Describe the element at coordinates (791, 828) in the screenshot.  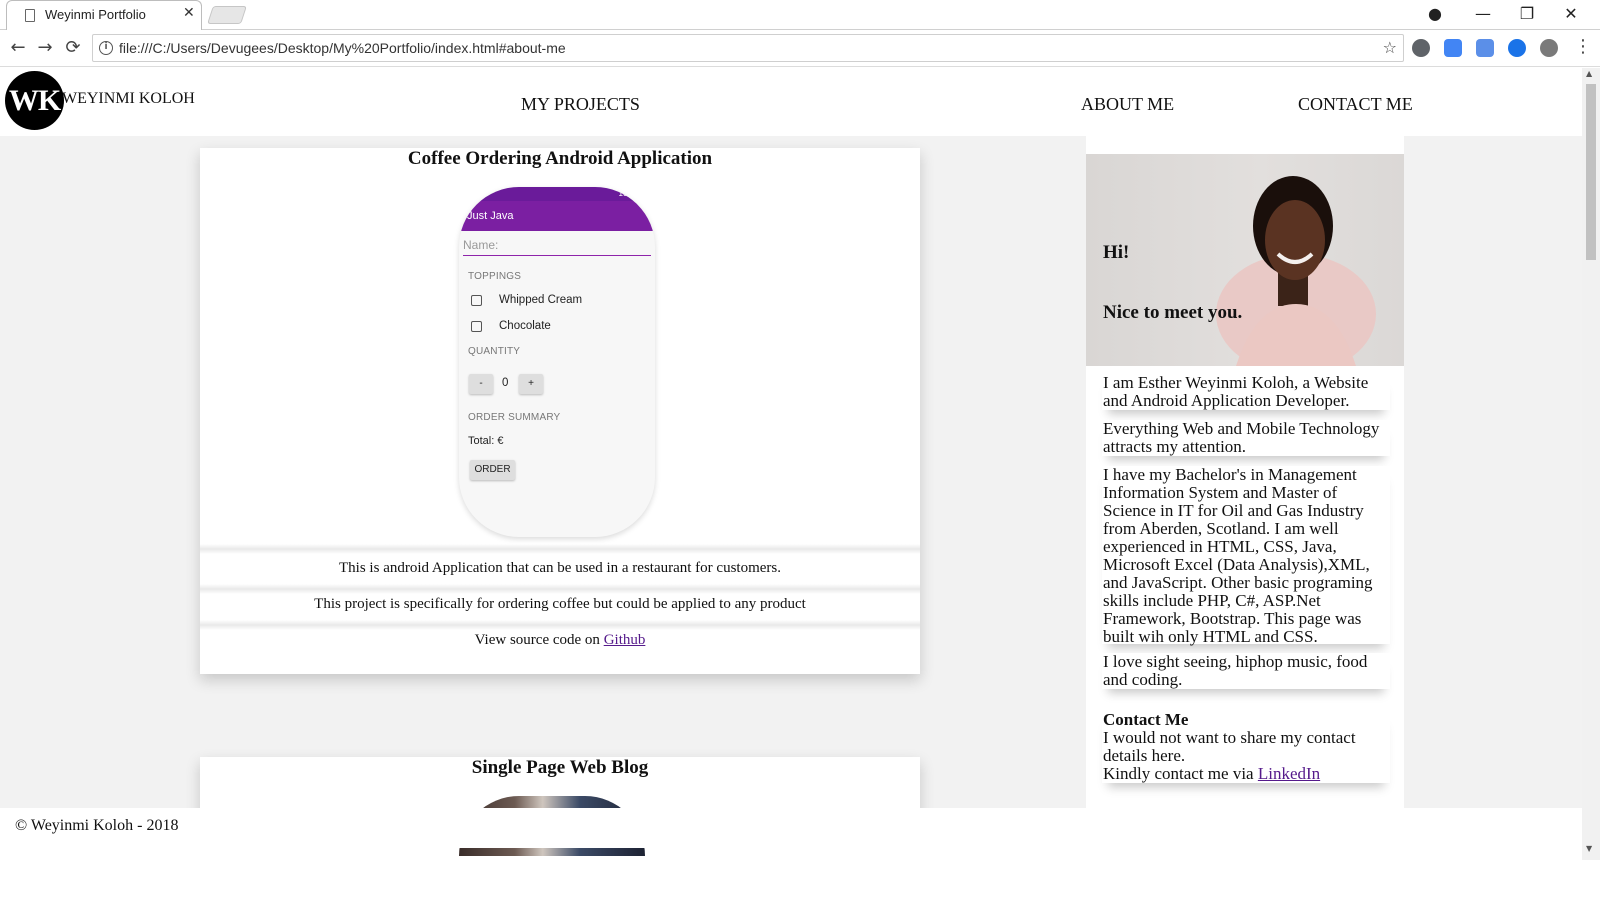
I see `site-footer: © Weyinmi Koloh - 2018` at that location.